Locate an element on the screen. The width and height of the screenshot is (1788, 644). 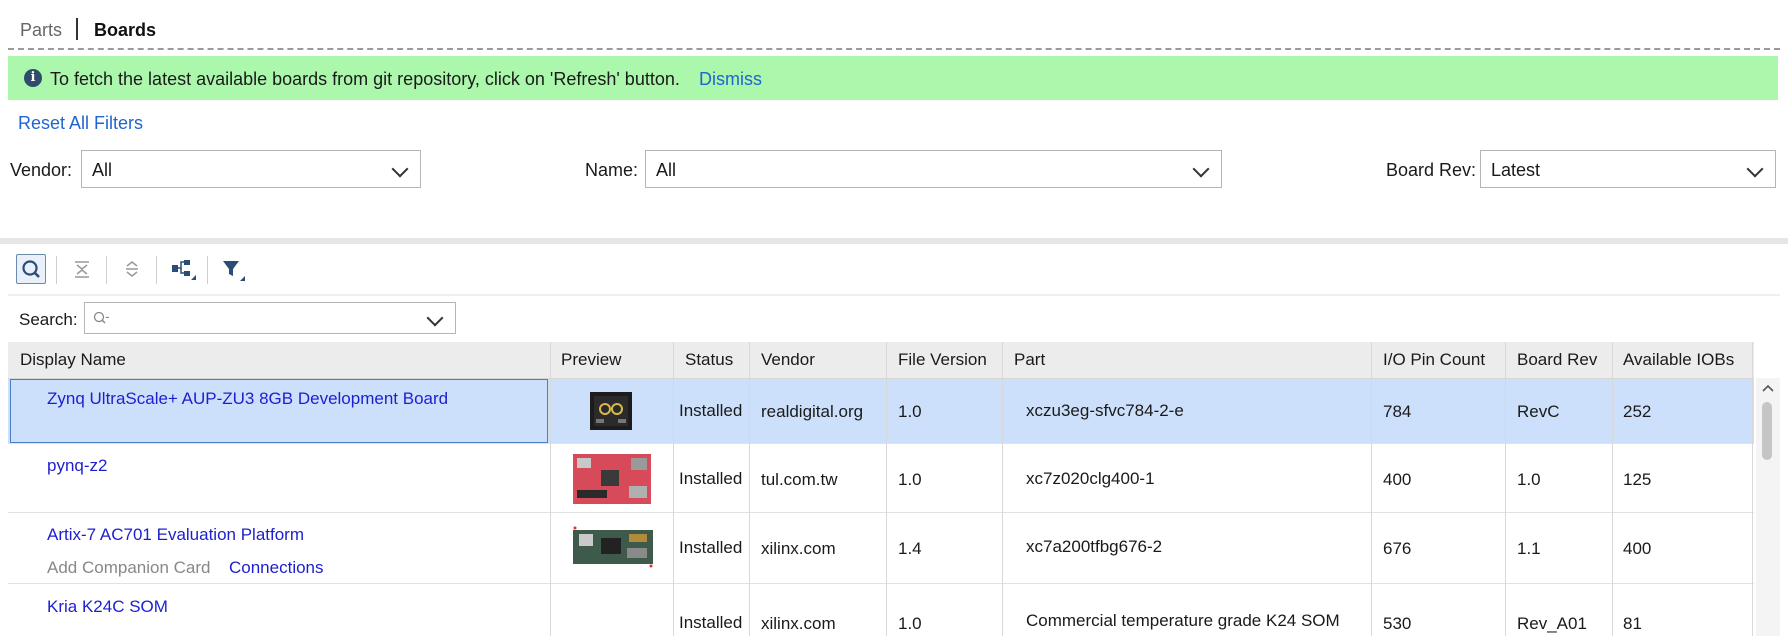
col-status: Status is located at coordinates (709, 360).